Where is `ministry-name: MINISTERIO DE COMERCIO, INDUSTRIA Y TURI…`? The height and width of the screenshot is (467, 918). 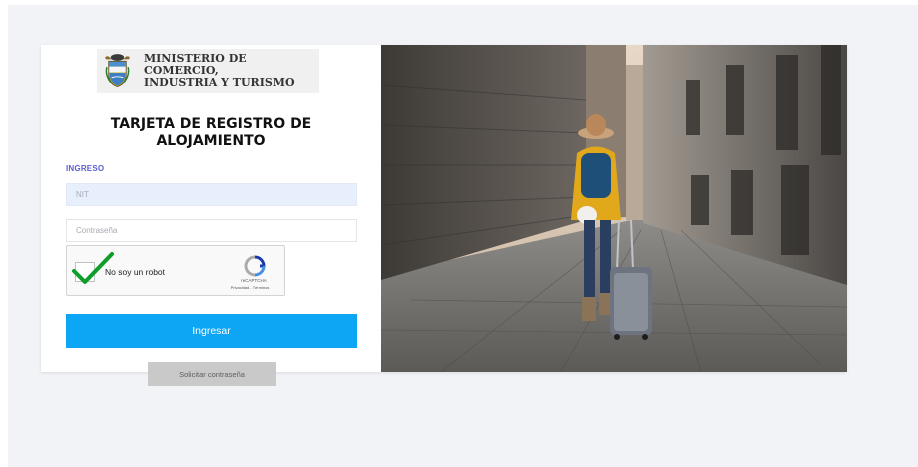
ministry-name: MINISTERIO DE COMERCIO, INDUSTRIA Y TURI… is located at coordinates (231, 71).